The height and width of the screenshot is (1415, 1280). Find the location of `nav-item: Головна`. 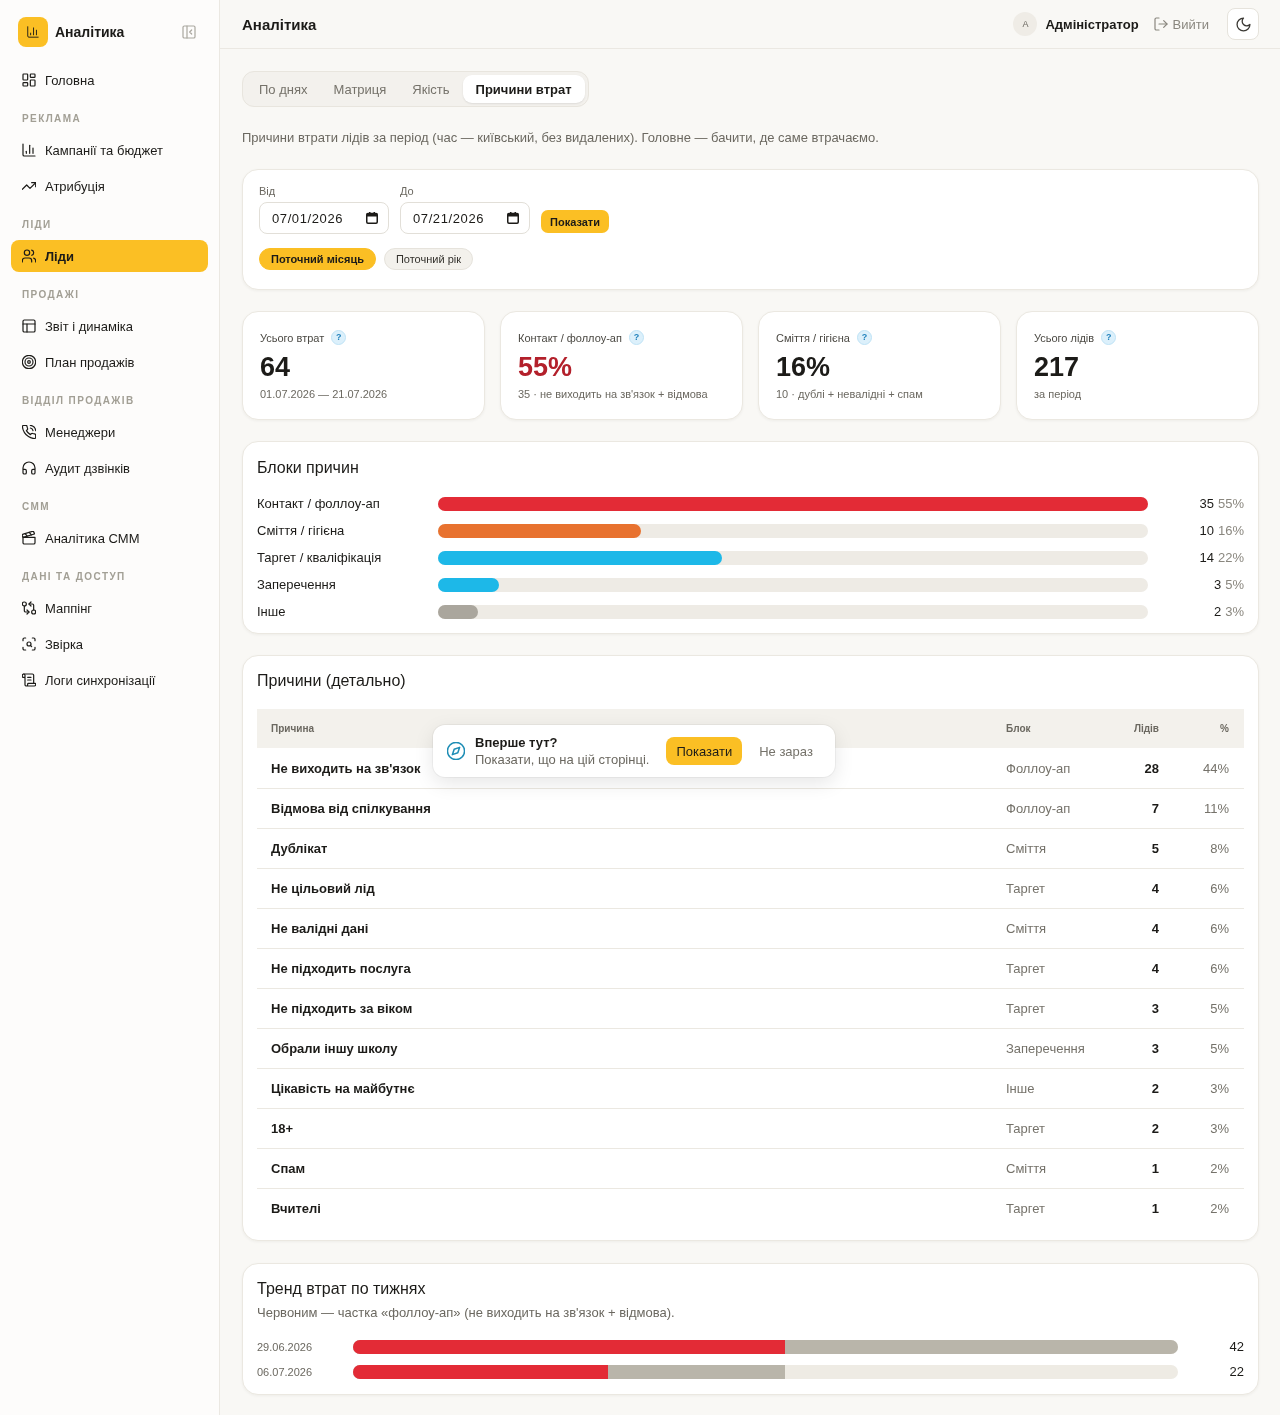

nav-item: Головна is located at coordinates (109, 80).